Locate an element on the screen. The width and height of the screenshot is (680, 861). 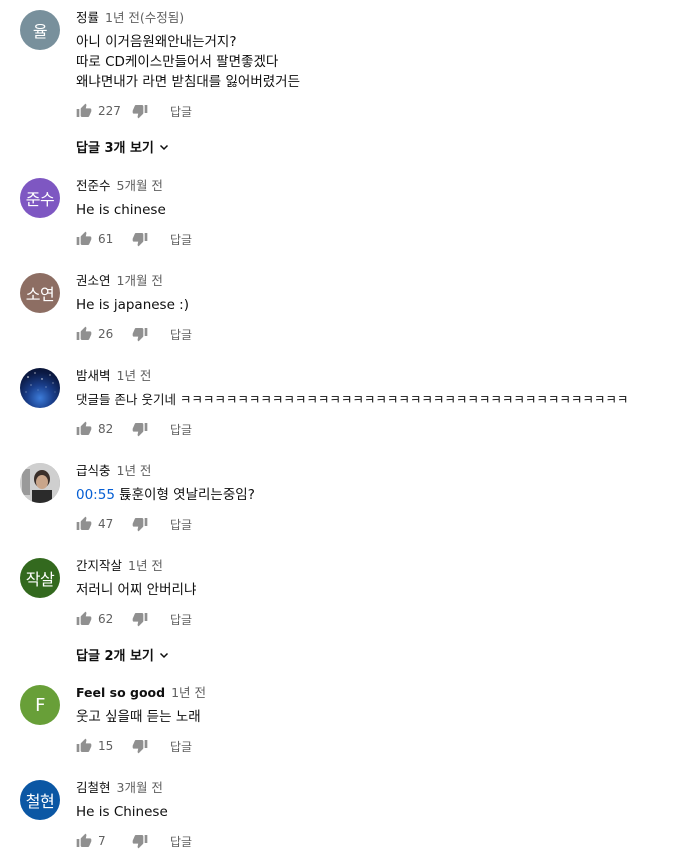
view-replies-button: 답글 2개 보기 is located at coordinates (373, 654).